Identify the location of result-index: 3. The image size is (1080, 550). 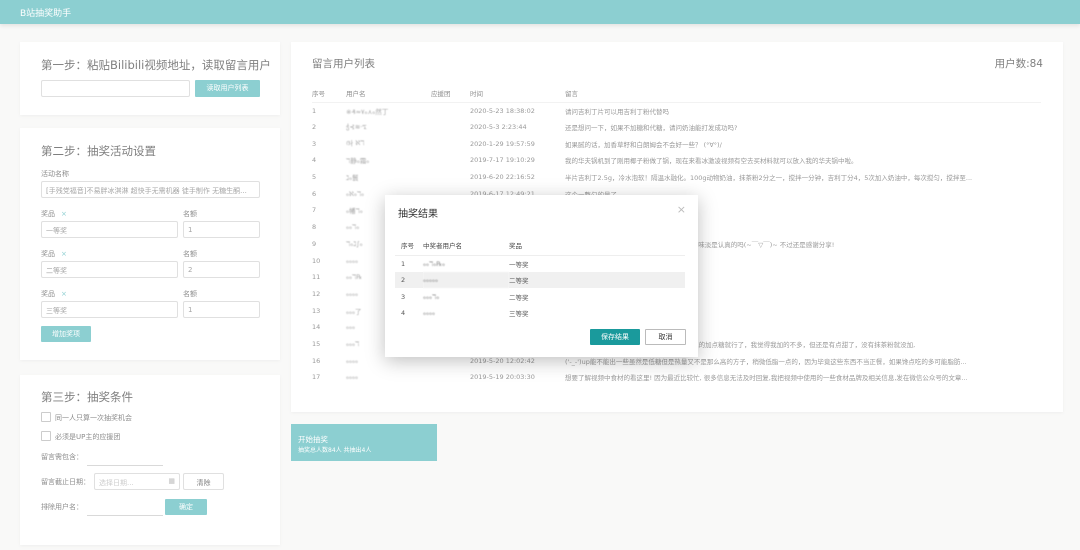
(403, 296).